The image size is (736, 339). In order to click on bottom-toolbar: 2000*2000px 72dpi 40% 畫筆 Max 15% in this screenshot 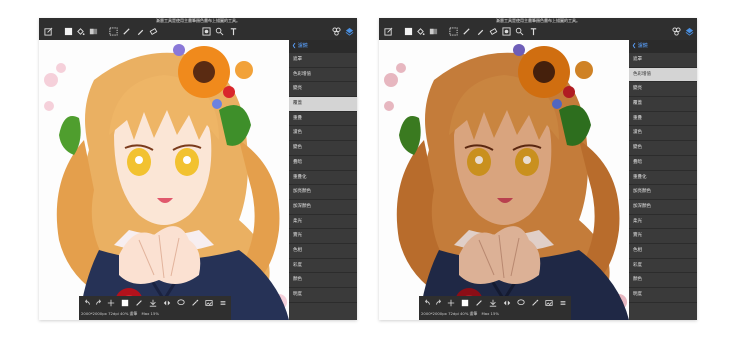, I will do `click(495, 308)`.